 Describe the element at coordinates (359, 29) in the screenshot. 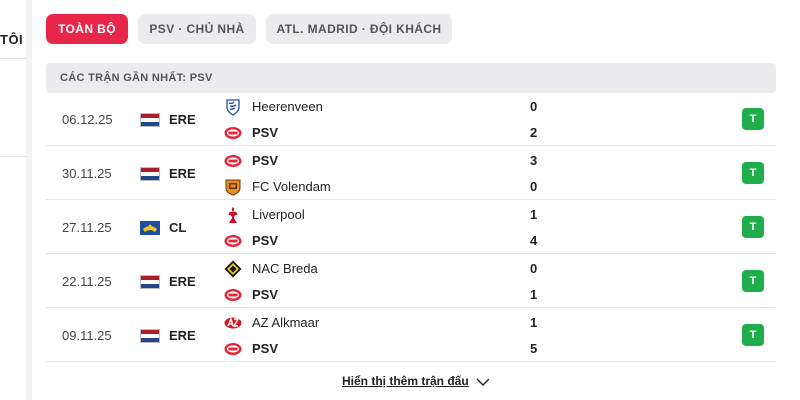

I see `tab-atl-madrid-away: ATL. MADRID · ĐỘI KHÁCH` at that location.